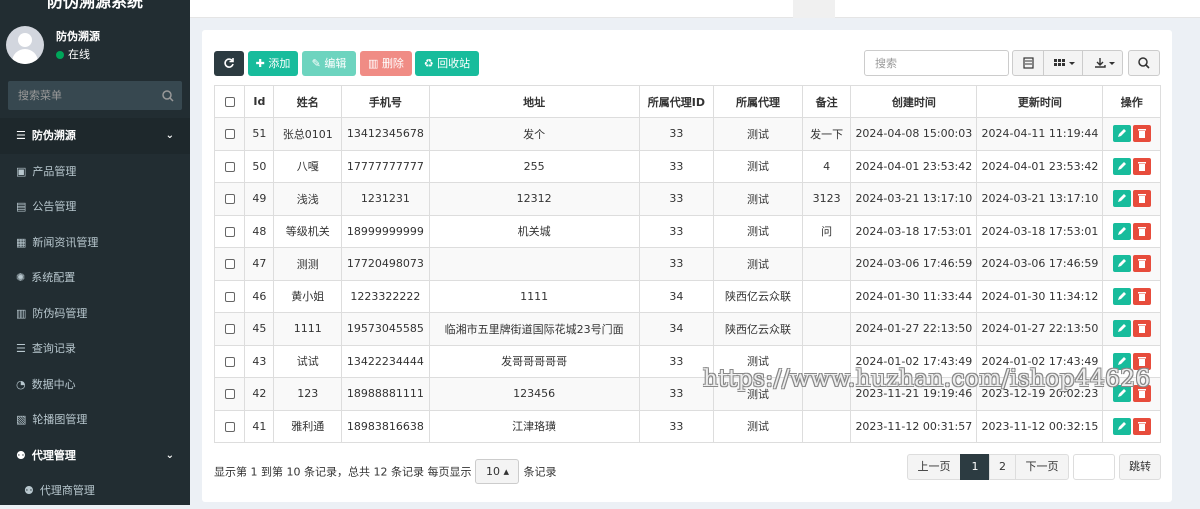 The height and width of the screenshot is (509, 1200). What do you see at coordinates (21, 384) in the screenshot?
I see `dashboard-icon: ◔` at bounding box center [21, 384].